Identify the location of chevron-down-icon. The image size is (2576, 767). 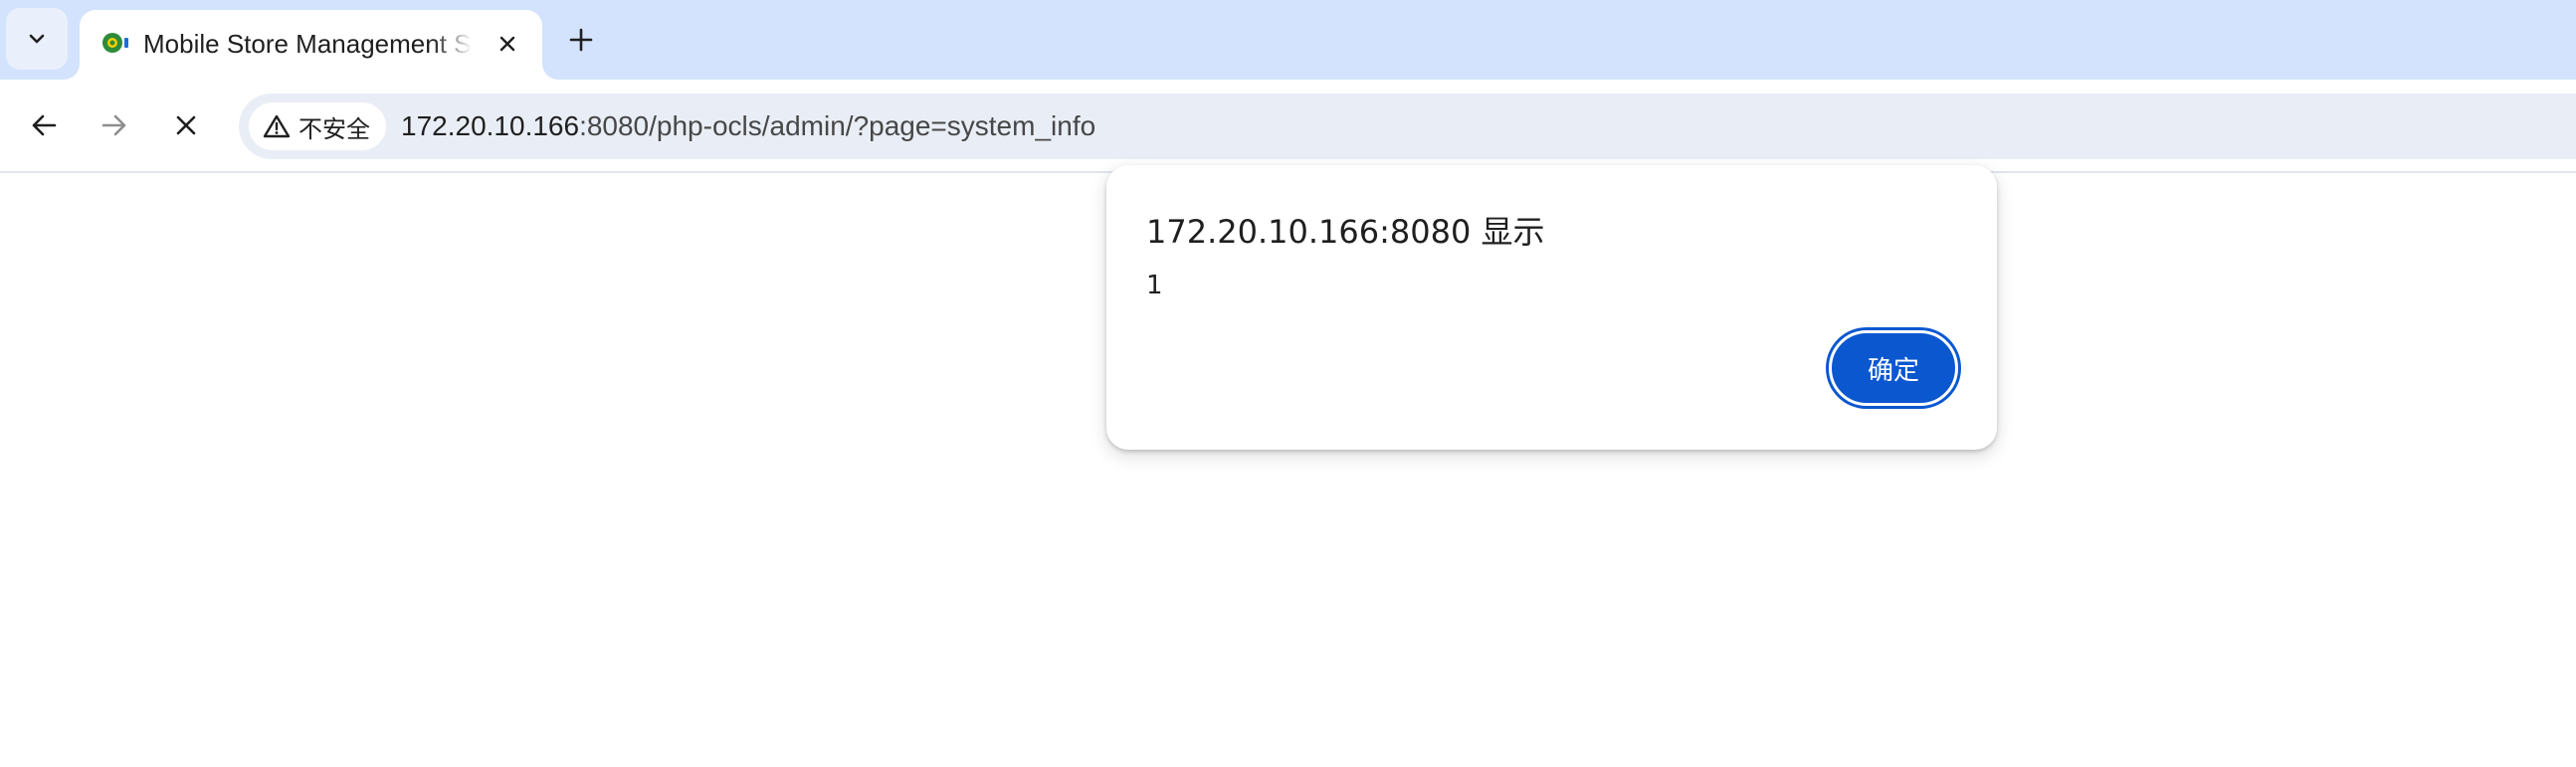
(37, 39).